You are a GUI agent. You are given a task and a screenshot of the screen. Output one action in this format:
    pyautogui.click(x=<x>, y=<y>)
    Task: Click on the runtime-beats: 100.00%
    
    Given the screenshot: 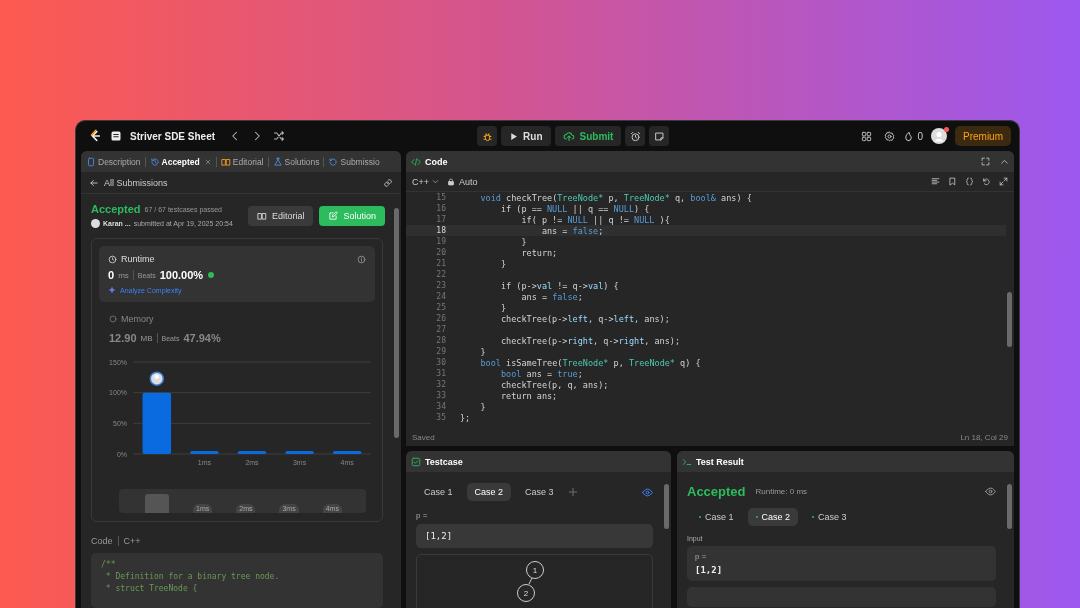 What is the action you would take?
    pyautogui.click(x=181, y=275)
    